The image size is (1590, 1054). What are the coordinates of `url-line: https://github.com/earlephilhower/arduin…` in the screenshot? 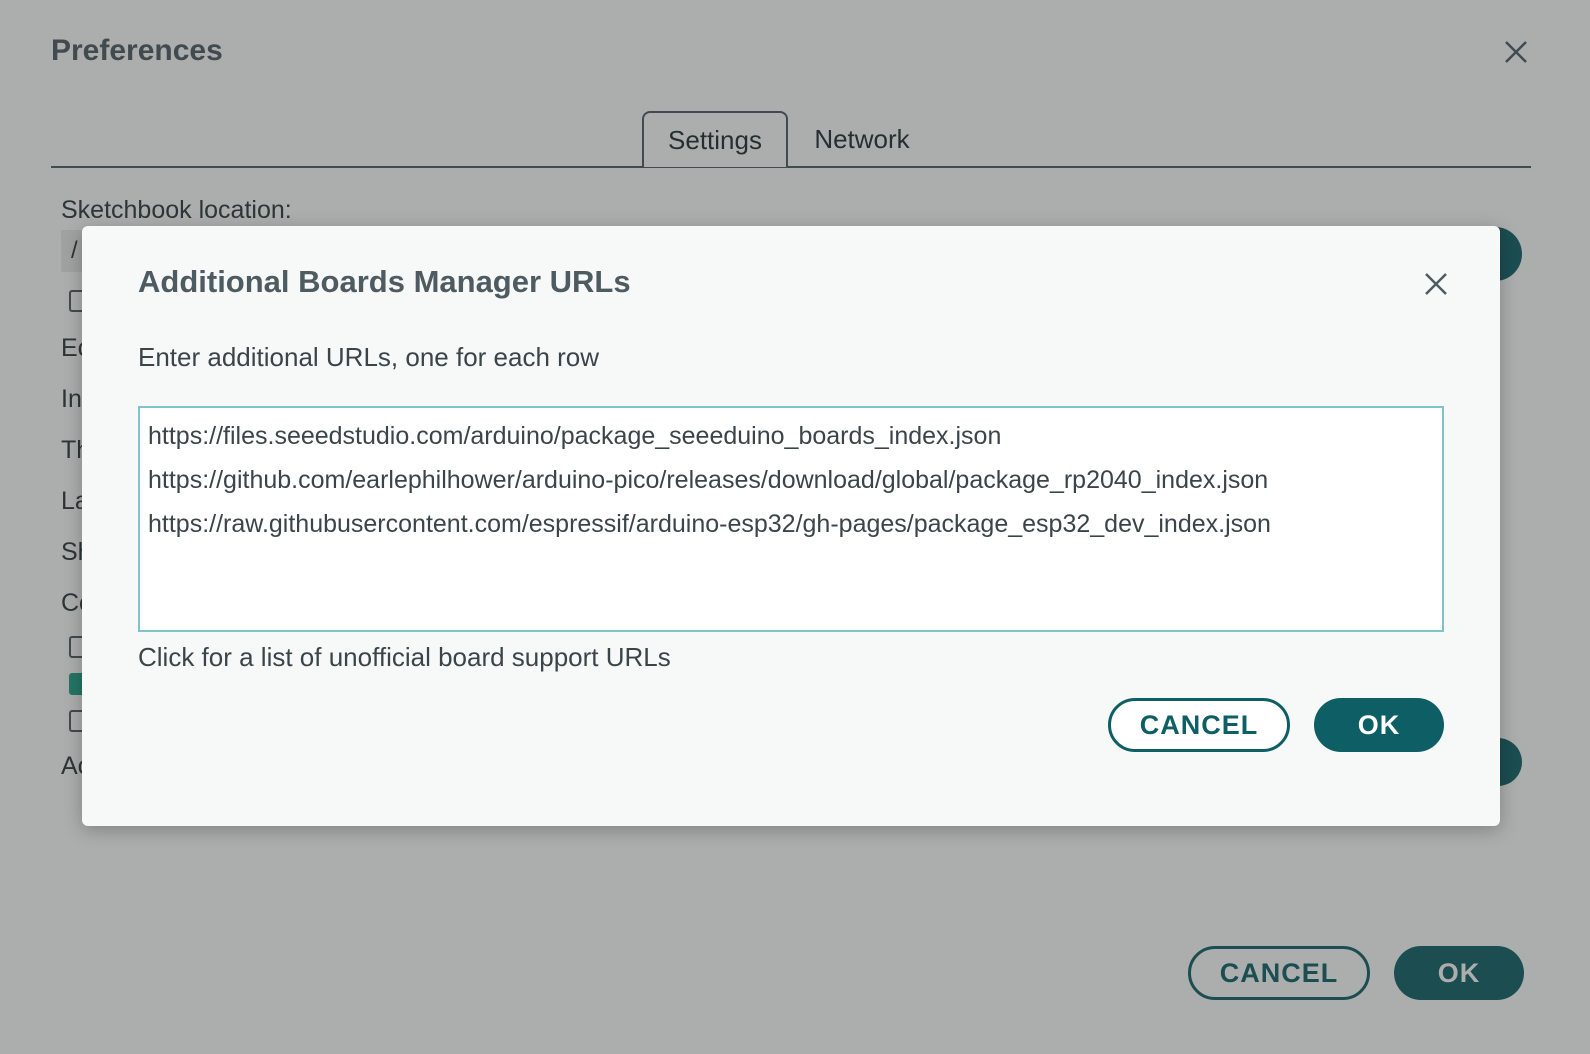 It's located at (708, 480).